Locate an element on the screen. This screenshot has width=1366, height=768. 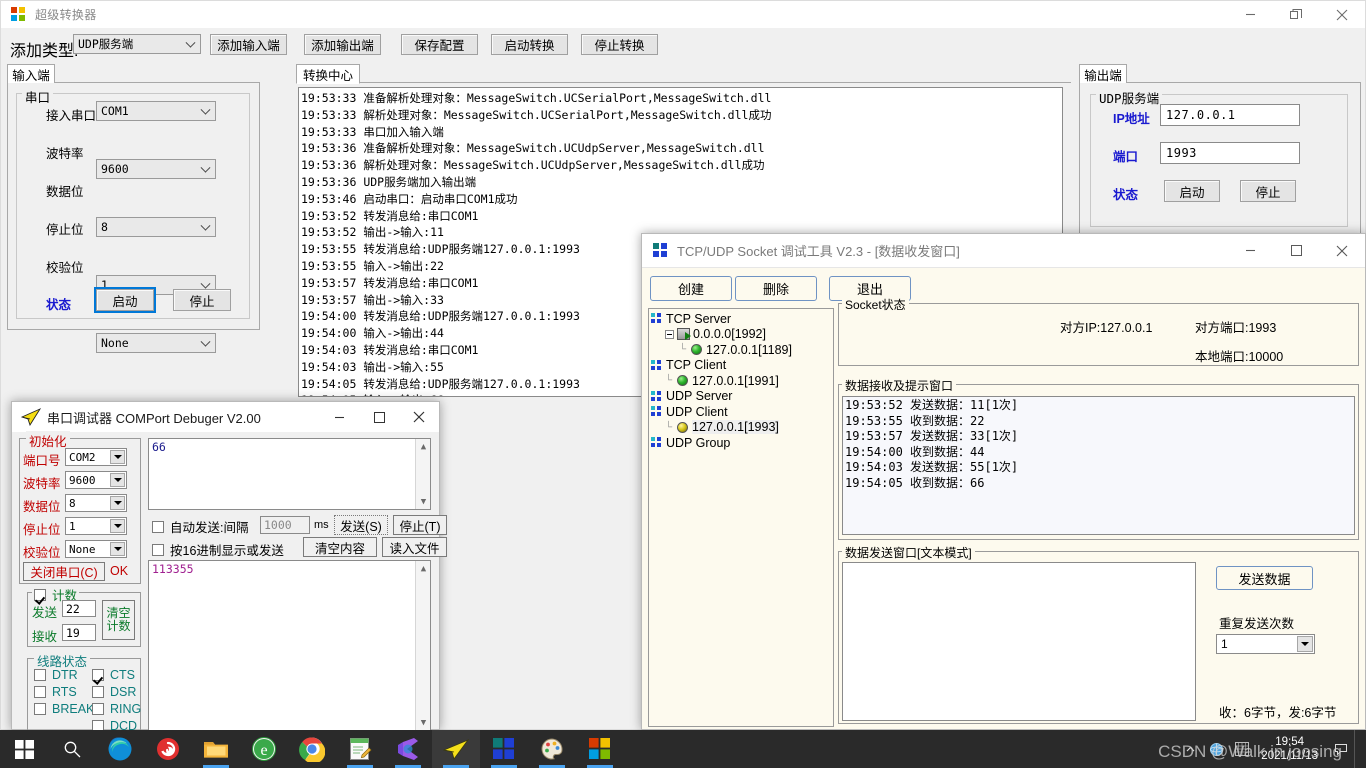
main-window-titlebar: 超级转换器 is located at coordinates (683, 15).